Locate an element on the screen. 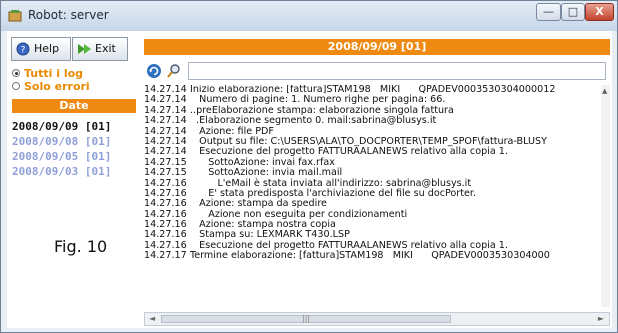  grip-icon: ||| is located at coordinates (306, 318).